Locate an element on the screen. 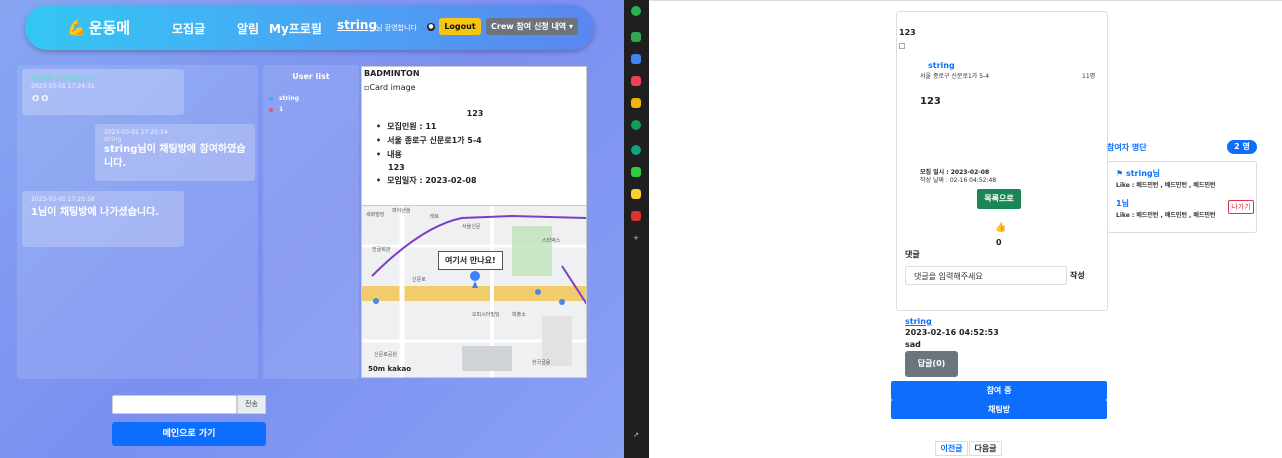 Image resolution: width=1282 pixels, height=458 pixels. leave-button: 나가기 is located at coordinates (1241, 207).